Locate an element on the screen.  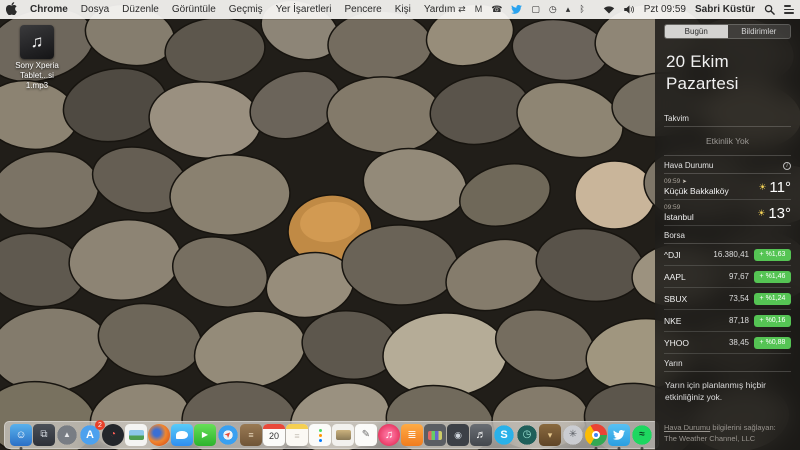
clock-app-icon: ▴ is located at coordinates (568, 9).